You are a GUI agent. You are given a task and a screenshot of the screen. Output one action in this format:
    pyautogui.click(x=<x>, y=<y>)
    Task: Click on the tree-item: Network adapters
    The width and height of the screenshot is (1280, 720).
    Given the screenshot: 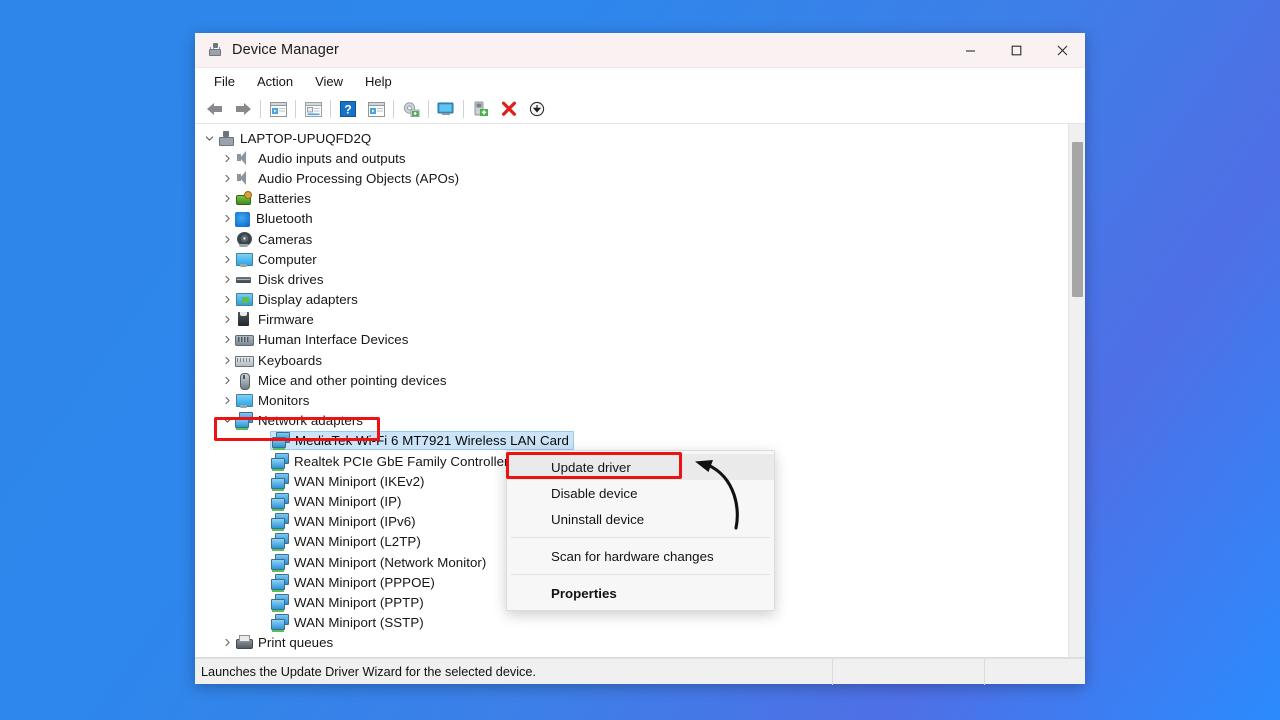 What is the action you would take?
    pyautogui.click(x=631, y=421)
    